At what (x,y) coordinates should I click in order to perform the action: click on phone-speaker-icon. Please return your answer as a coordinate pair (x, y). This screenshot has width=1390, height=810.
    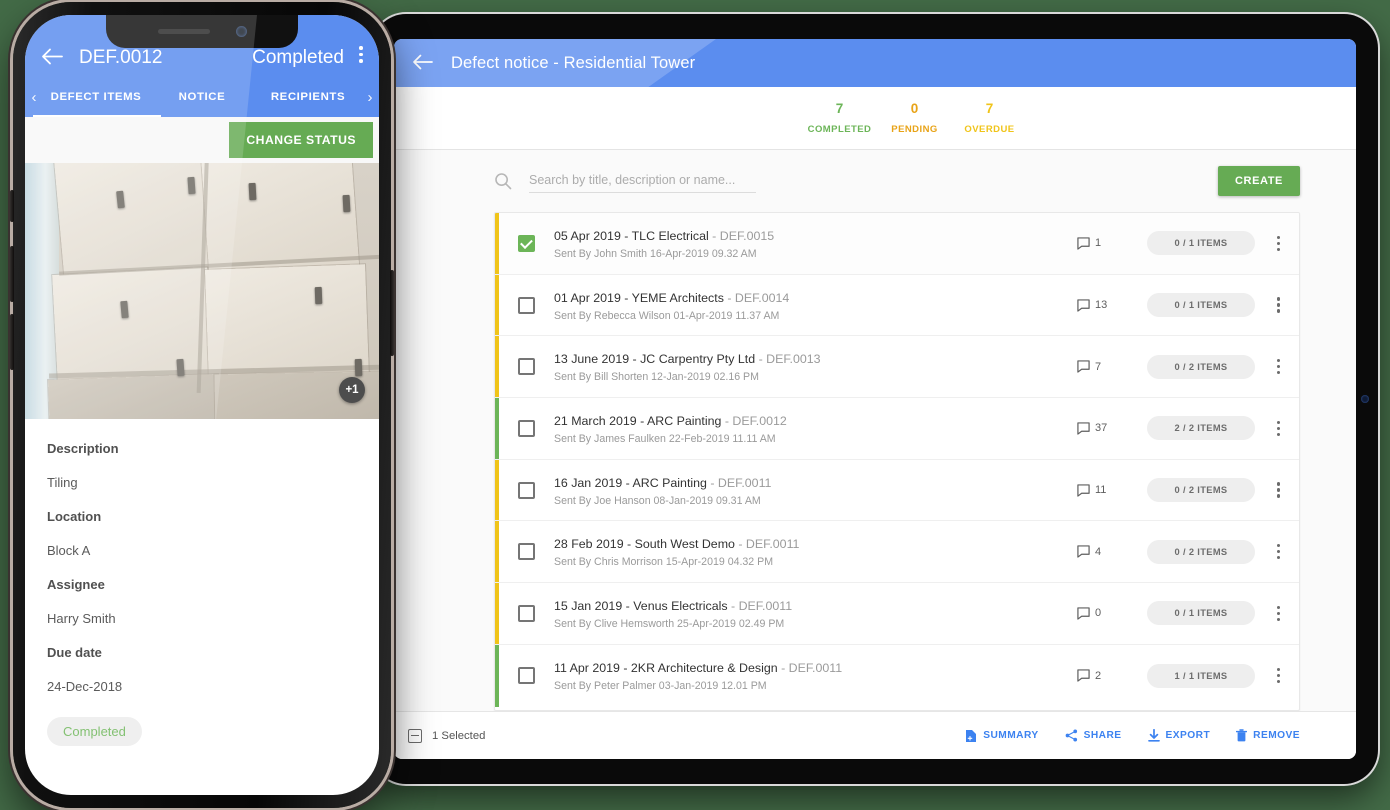
    Looking at the image, I should click on (183, 31).